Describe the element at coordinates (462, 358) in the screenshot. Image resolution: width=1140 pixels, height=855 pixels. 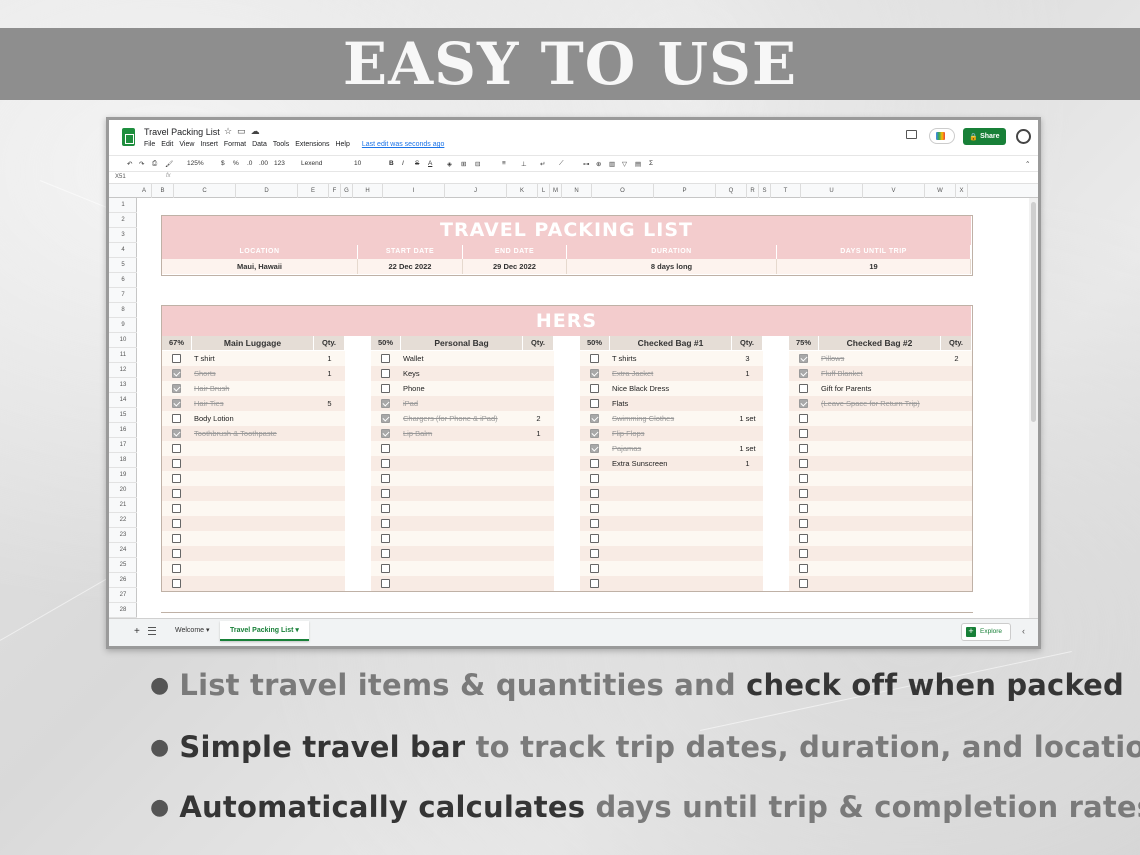
I see `item-name-cell: Wallet` at that location.